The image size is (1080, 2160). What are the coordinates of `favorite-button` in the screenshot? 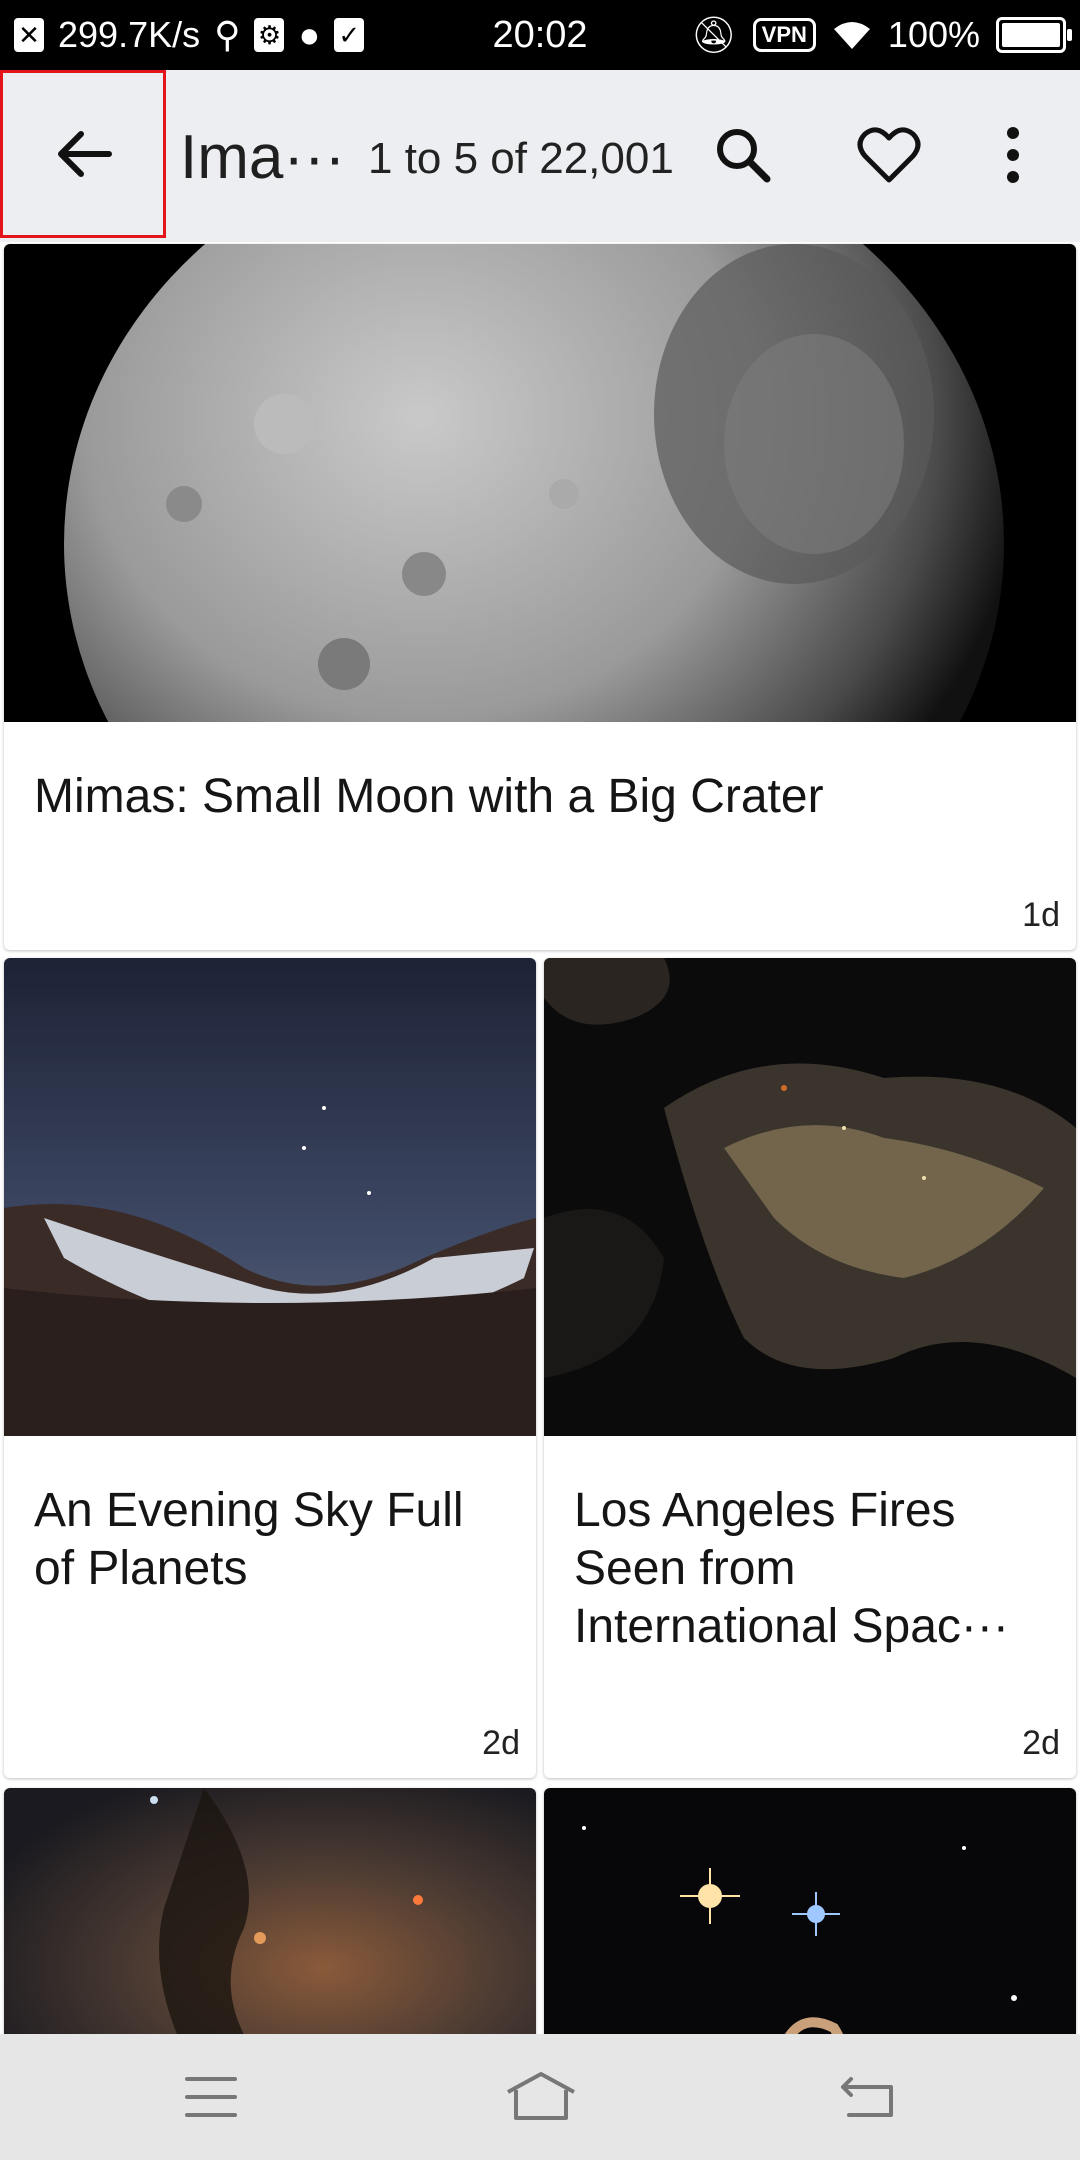 It's located at (889, 155).